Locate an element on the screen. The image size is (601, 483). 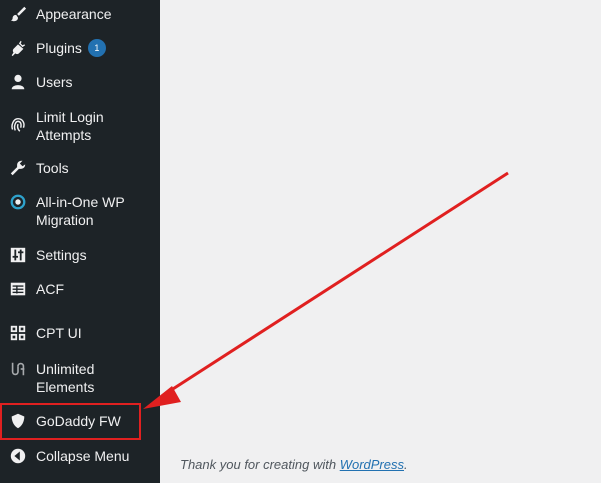
menu-label: GoDaddy FW is located at coordinates (78, 421).